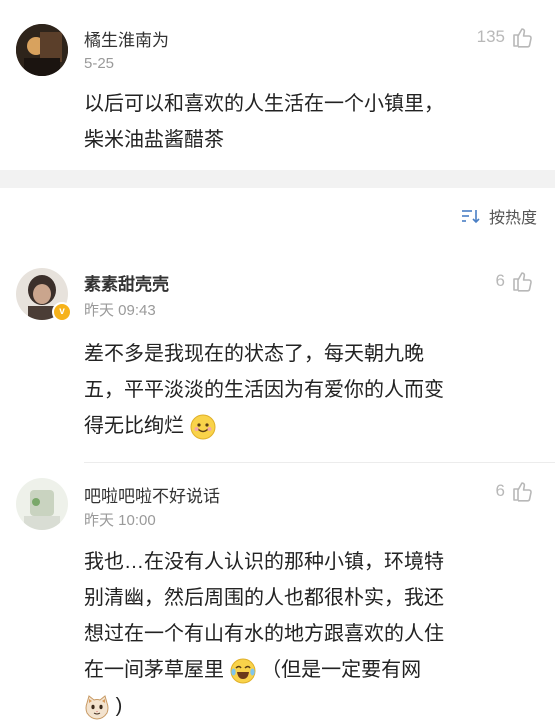  What do you see at coordinates (512, 218) in the screenshot?
I see `sort-label: 按热度` at bounding box center [512, 218].